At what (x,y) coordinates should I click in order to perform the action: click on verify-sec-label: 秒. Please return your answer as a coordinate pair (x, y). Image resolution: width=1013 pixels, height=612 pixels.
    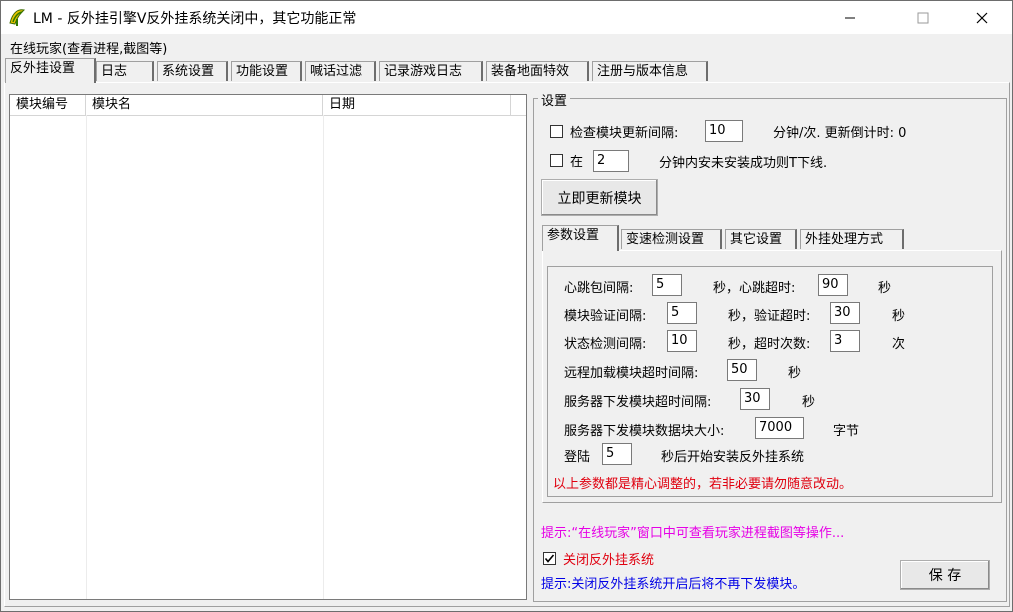
    Looking at the image, I should click on (899, 316).